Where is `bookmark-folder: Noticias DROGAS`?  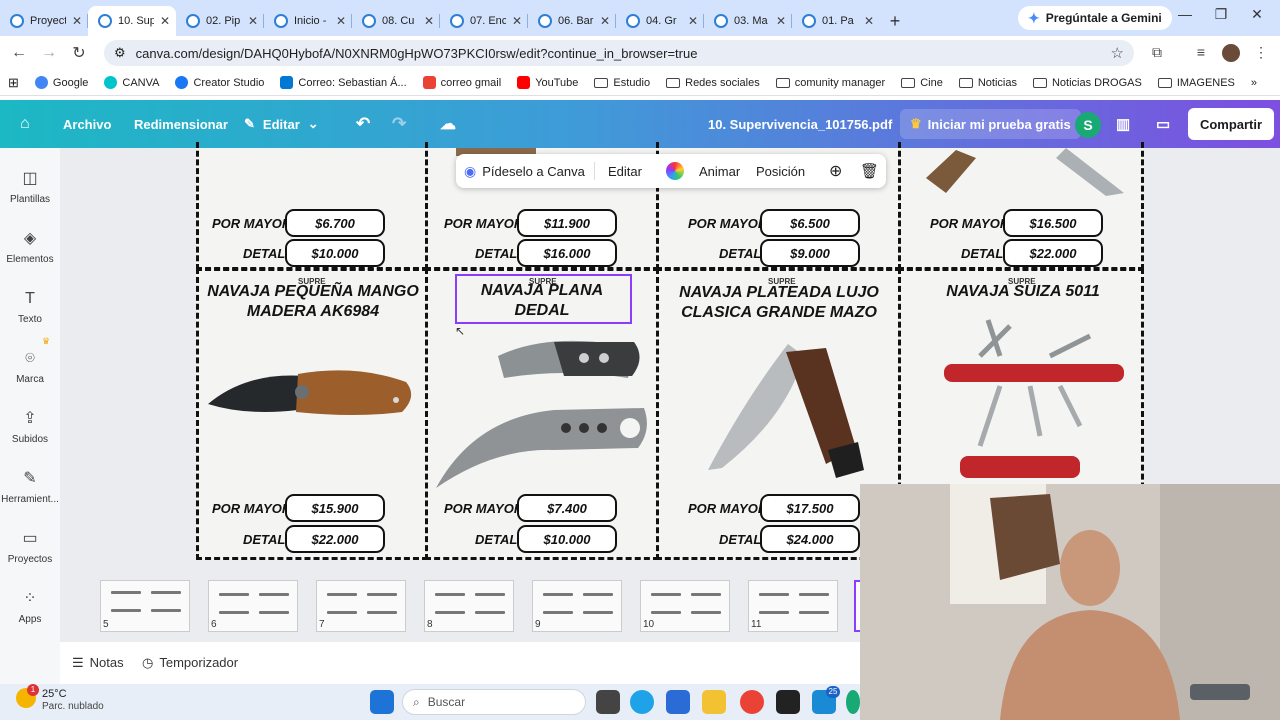
bookmark-folder: Noticias DROGAS is located at coordinates (1087, 83).